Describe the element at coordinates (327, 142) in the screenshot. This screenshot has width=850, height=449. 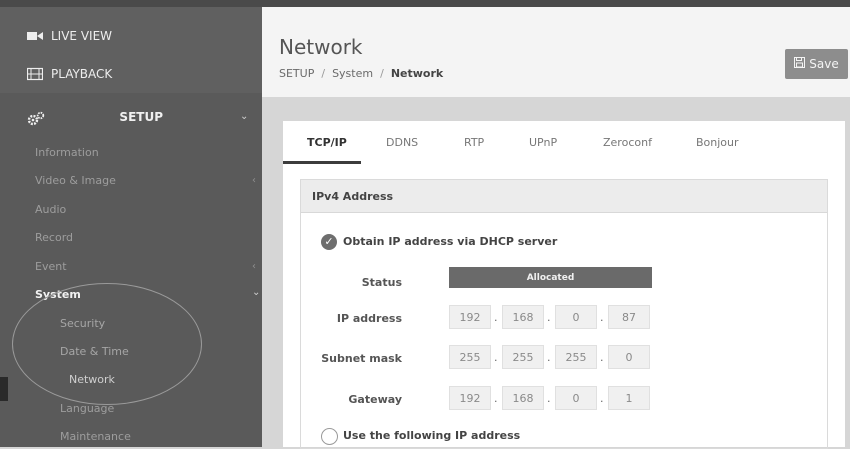
I see `tab-tcpip: TCP/IP` at that location.